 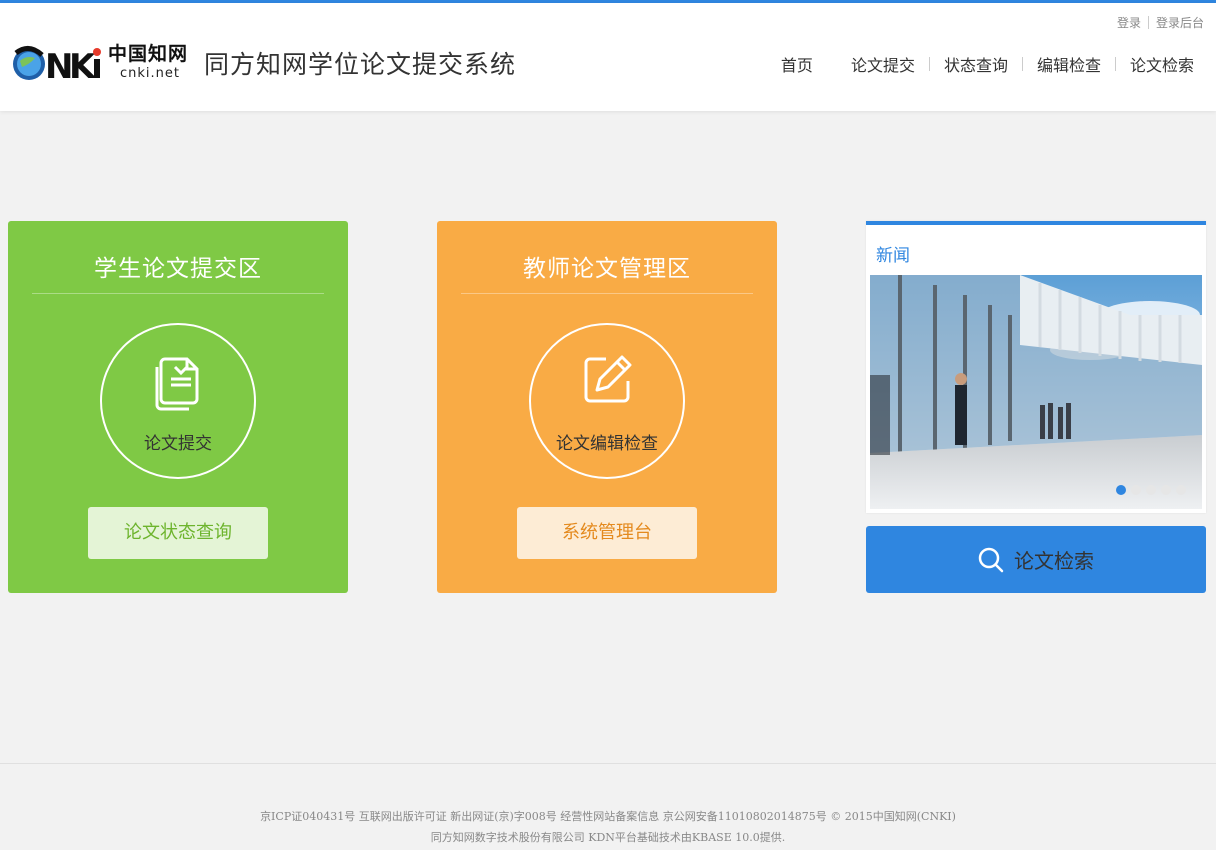 What do you see at coordinates (797, 64) in the screenshot?
I see `nav-home: 首页` at bounding box center [797, 64].